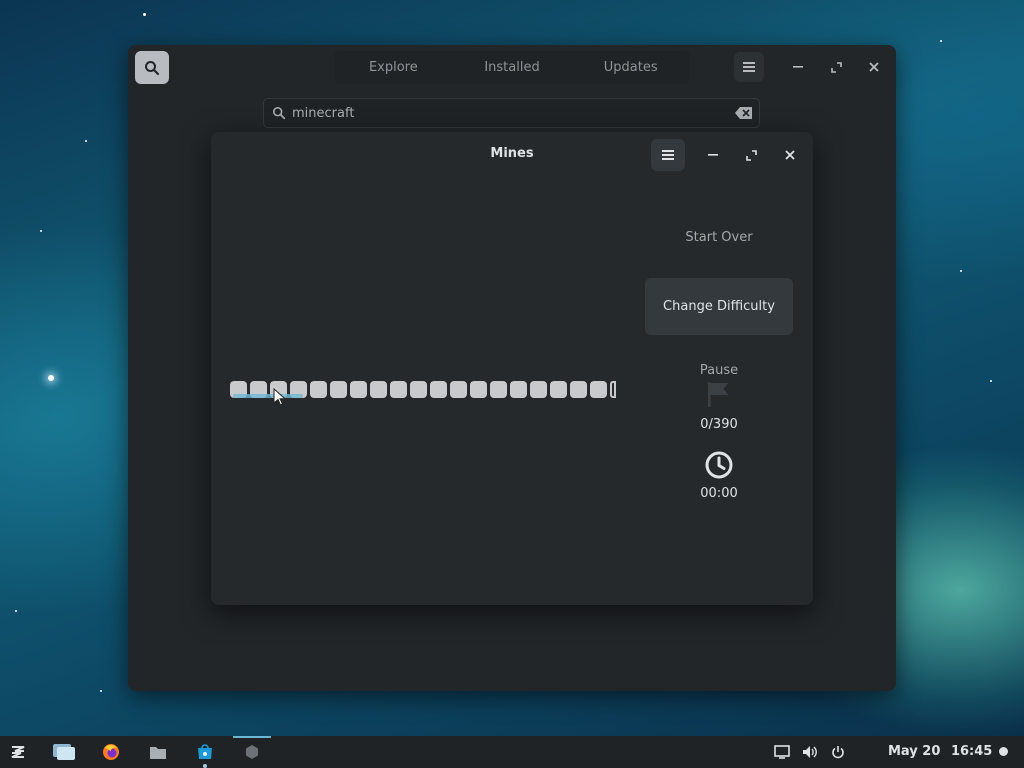 The image size is (1024, 768). I want to click on mines-maximize-button, so click(751, 155).